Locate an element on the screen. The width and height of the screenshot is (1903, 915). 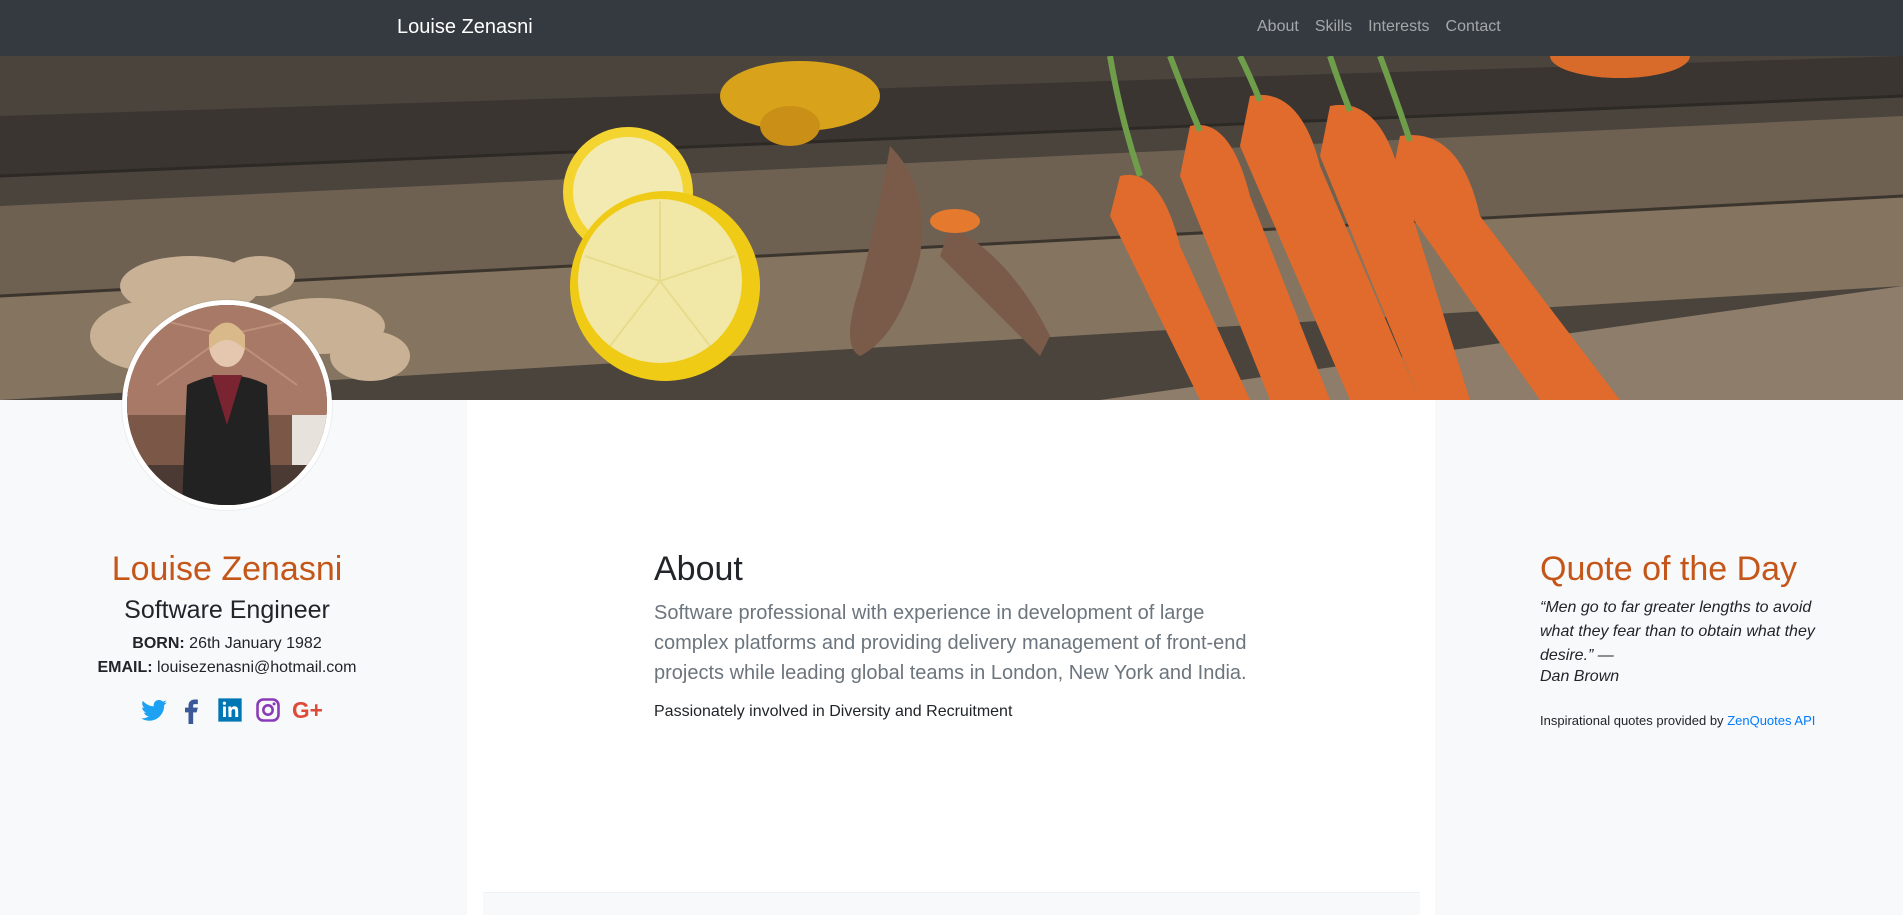
quote-author: Dan Brown is located at coordinates (1580, 676).